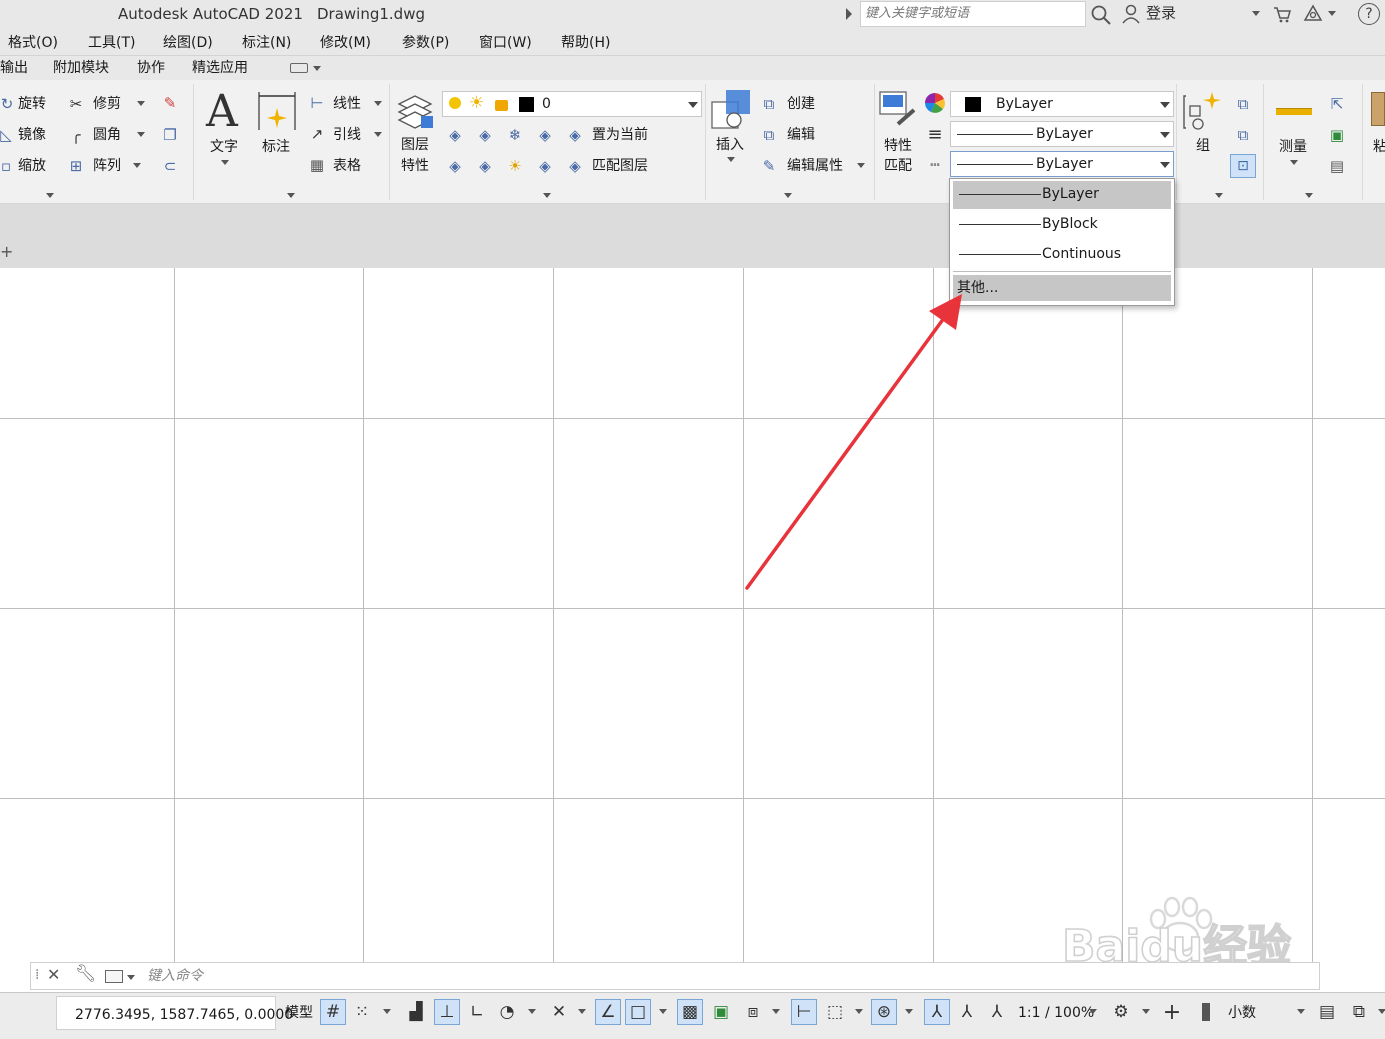  Describe the element at coordinates (76, 135) in the screenshot. I see `fillet-icon: ╭` at that location.